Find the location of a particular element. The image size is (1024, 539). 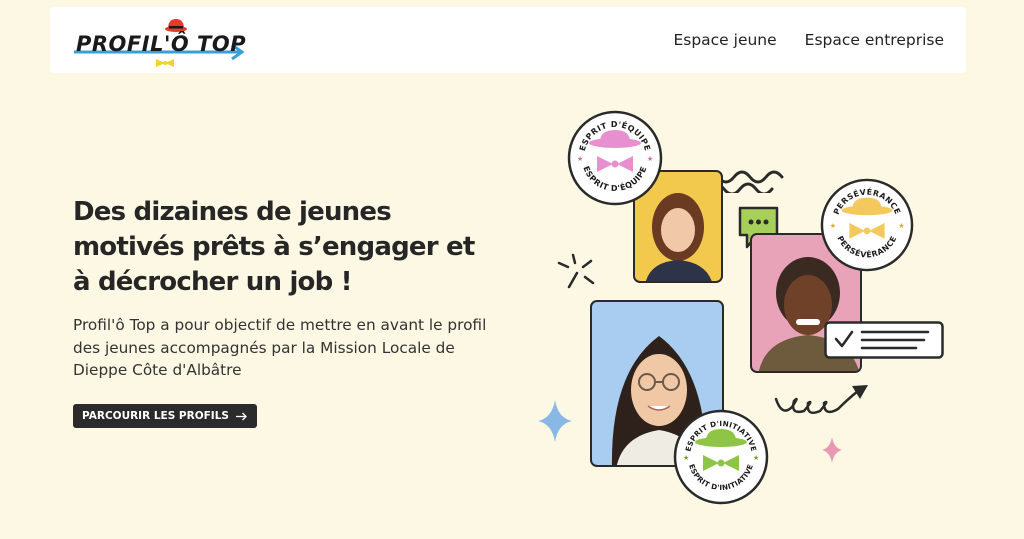

checklist-card-icon is located at coordinates (884, 340).